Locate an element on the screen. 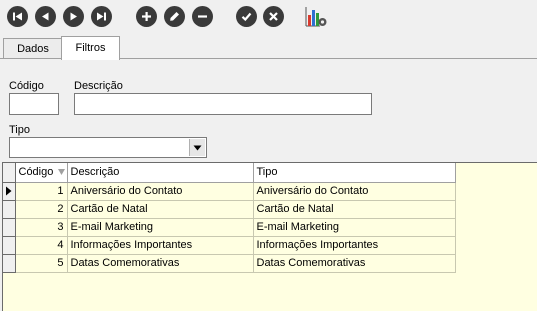  cell-descricao: Datas Comemorativas is located at coordinates (160, 263).